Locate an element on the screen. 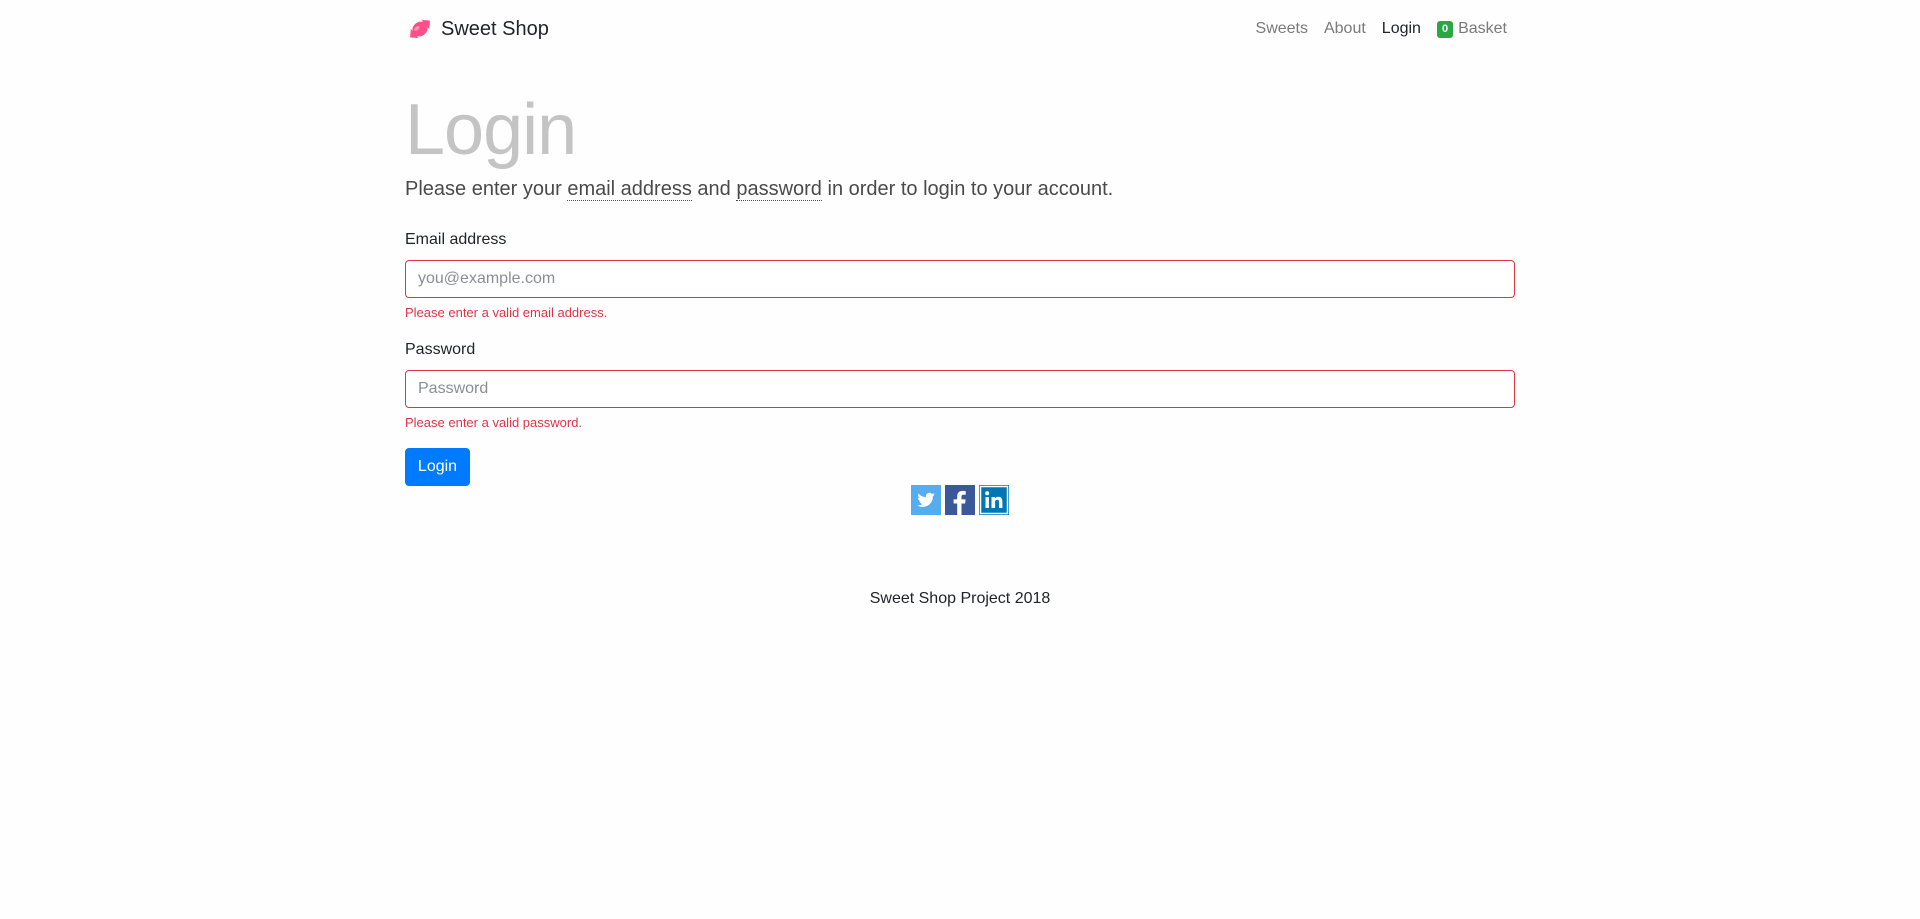  email-input is located at coordinates (960, 279).